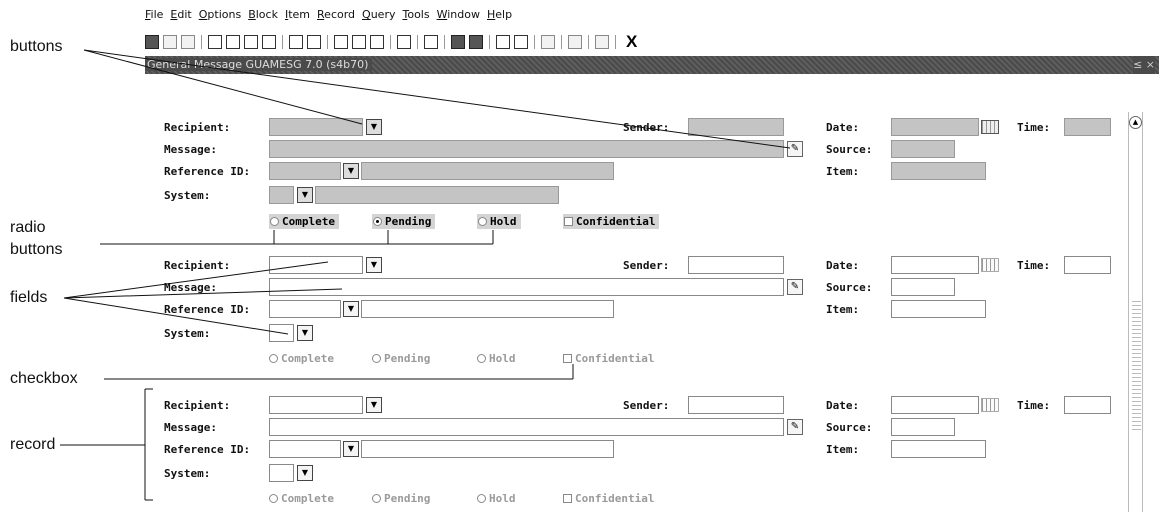  I want to click on audio-icon, so click(548, 42).